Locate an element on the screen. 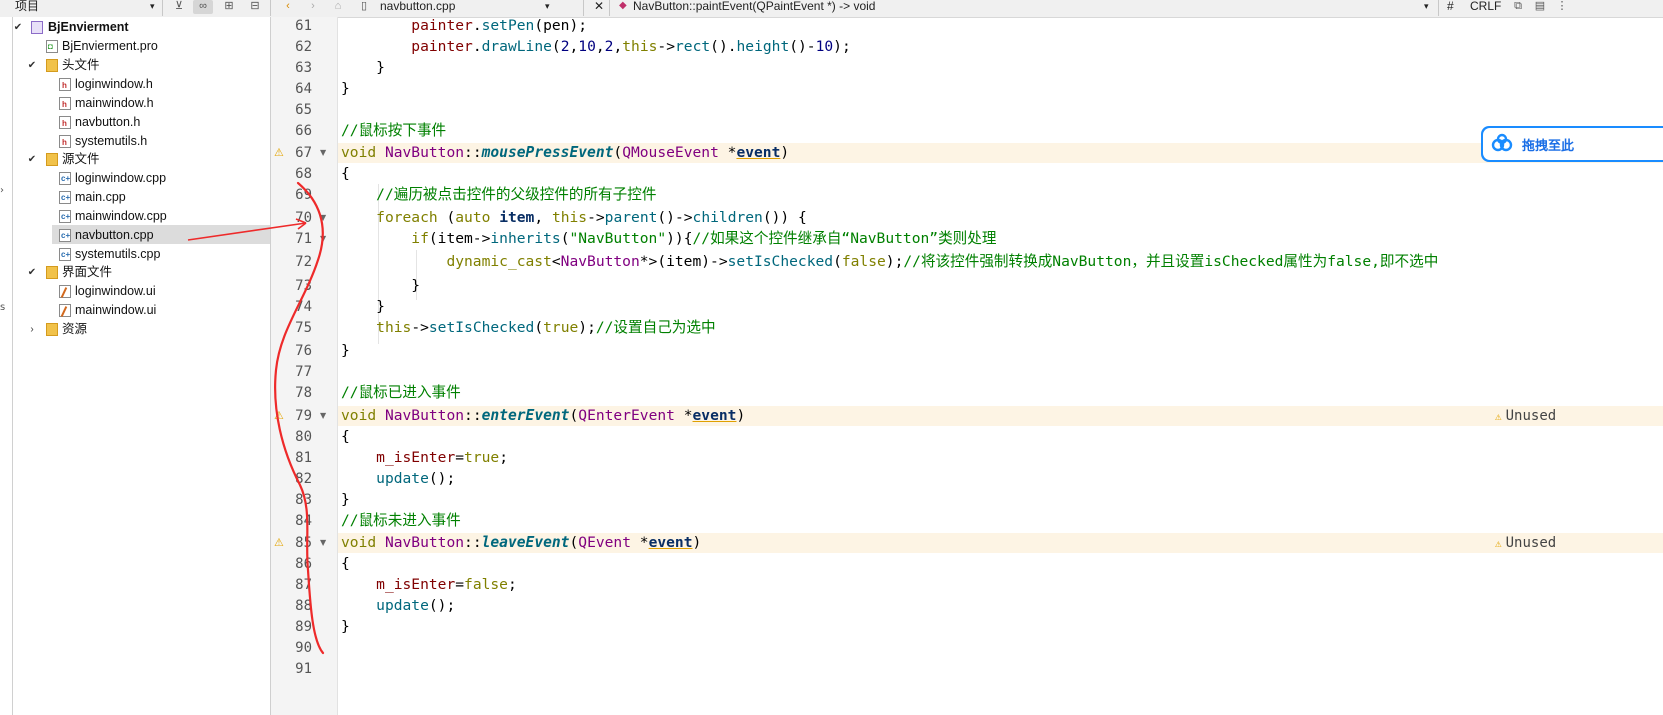 The width and height of the screenshot is (1663, 715). code-token: if is located at coordinates (420, 238).